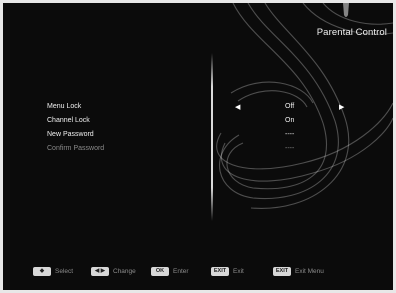  Describe the element at coordinates (70, 134) in the screenshot. I see `new-password-label: New Password` at that location.